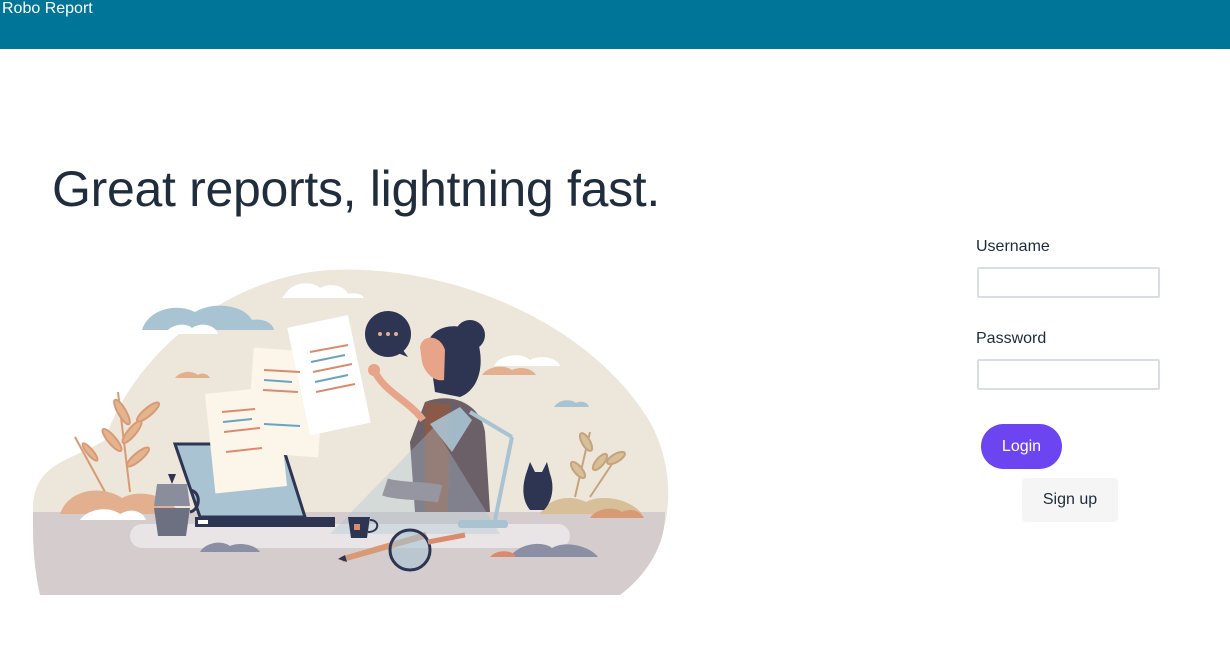 Image resolution: width=1230 pixels, height=666 pixels. What do you see at coordinates (1068, 374) in the screenshot?
I see `password-input` at bounding box center [1068, 374].